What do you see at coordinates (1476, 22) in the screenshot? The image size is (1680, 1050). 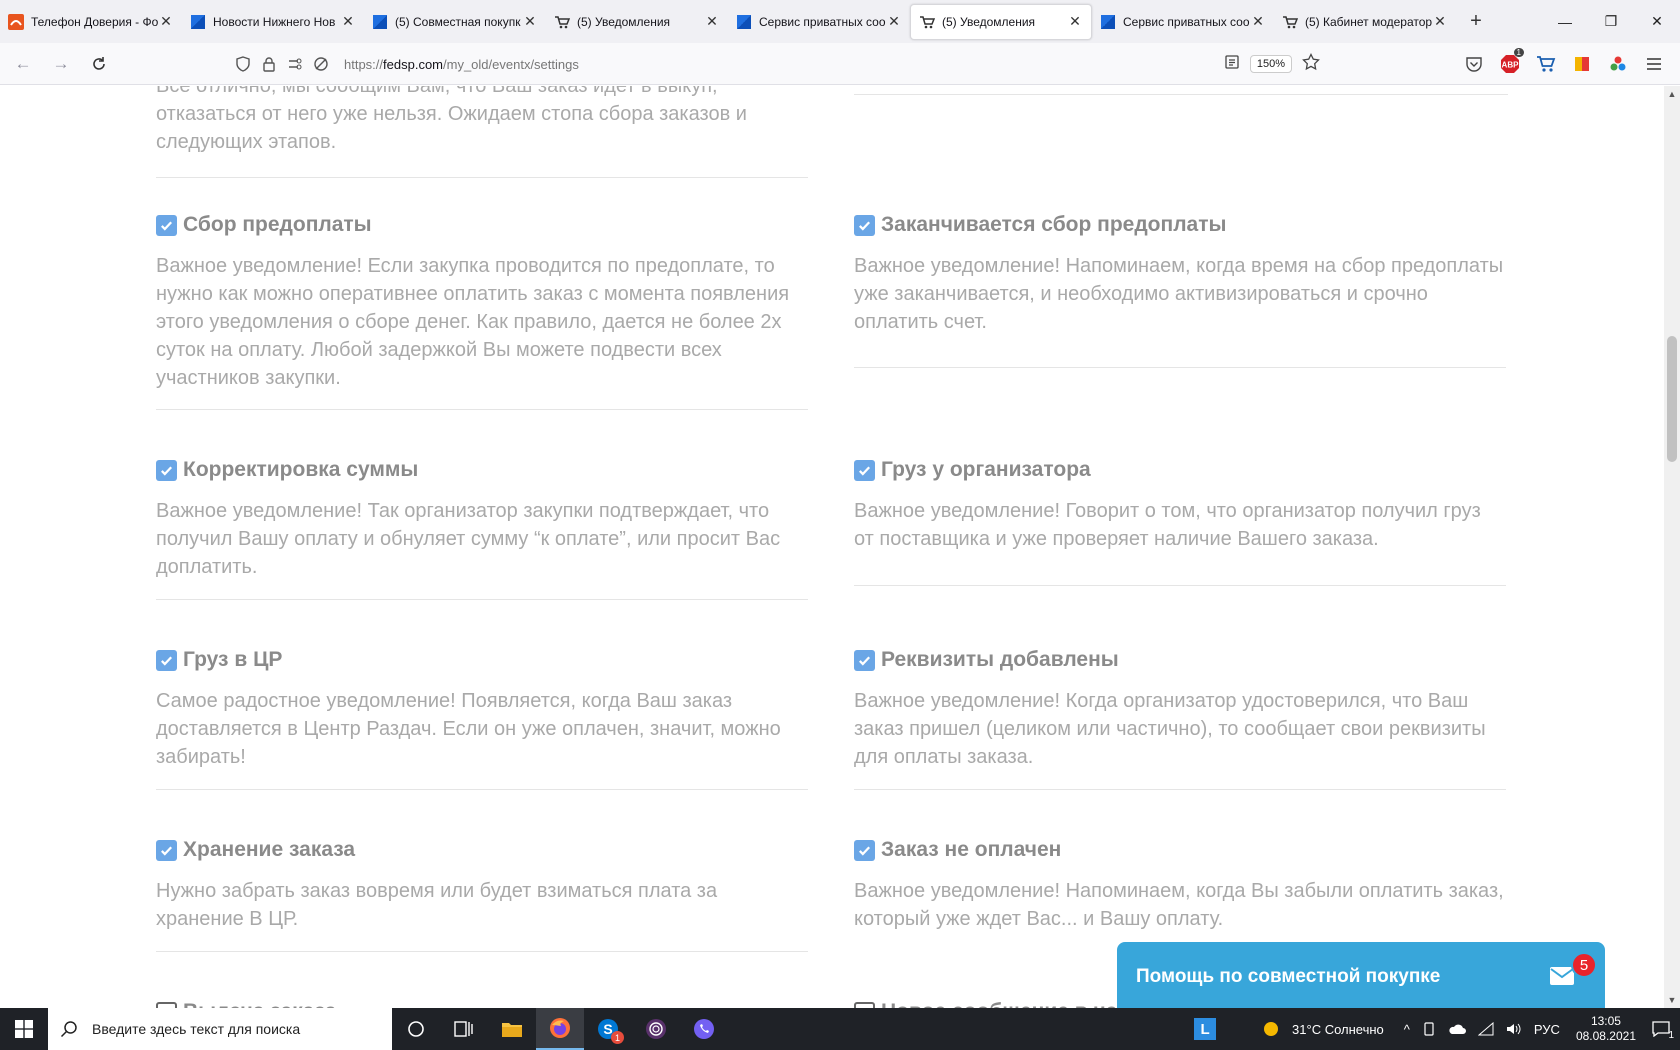 I see `new-tab-button: +` at bounding box center [1476, 22].